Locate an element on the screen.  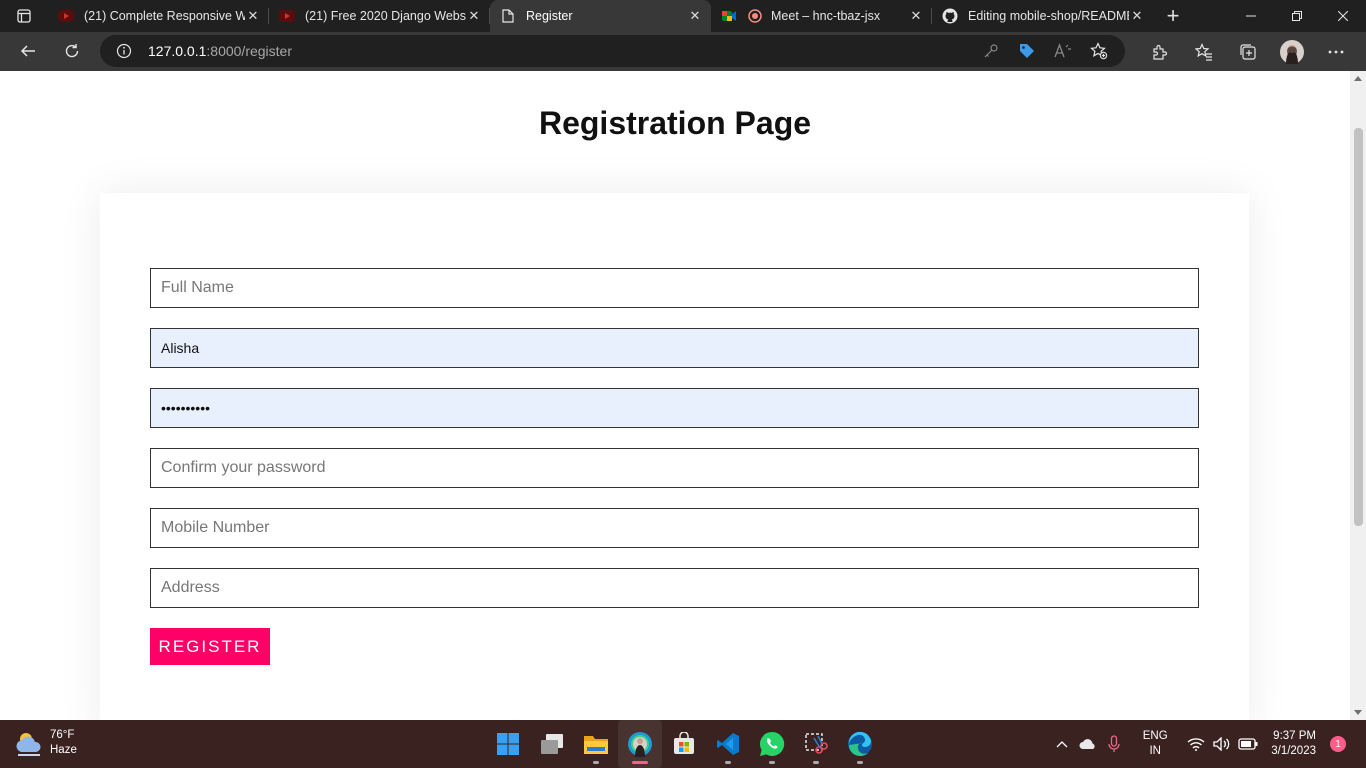
avatar is located at coordinates (1292, 51).